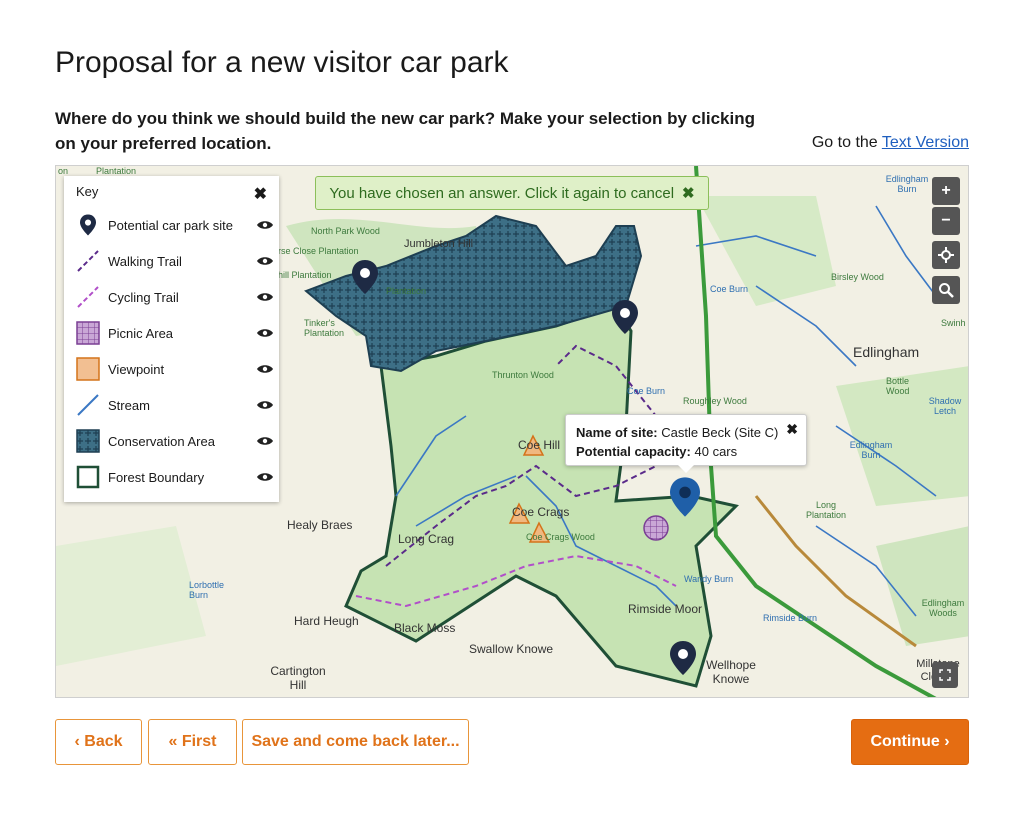 The height and width of the screenshot is (830, 1024). What do you see at coordinates (88, 297) in the screenshot?
I see `cycling-trail-icon` at bounding box center [88, 297].